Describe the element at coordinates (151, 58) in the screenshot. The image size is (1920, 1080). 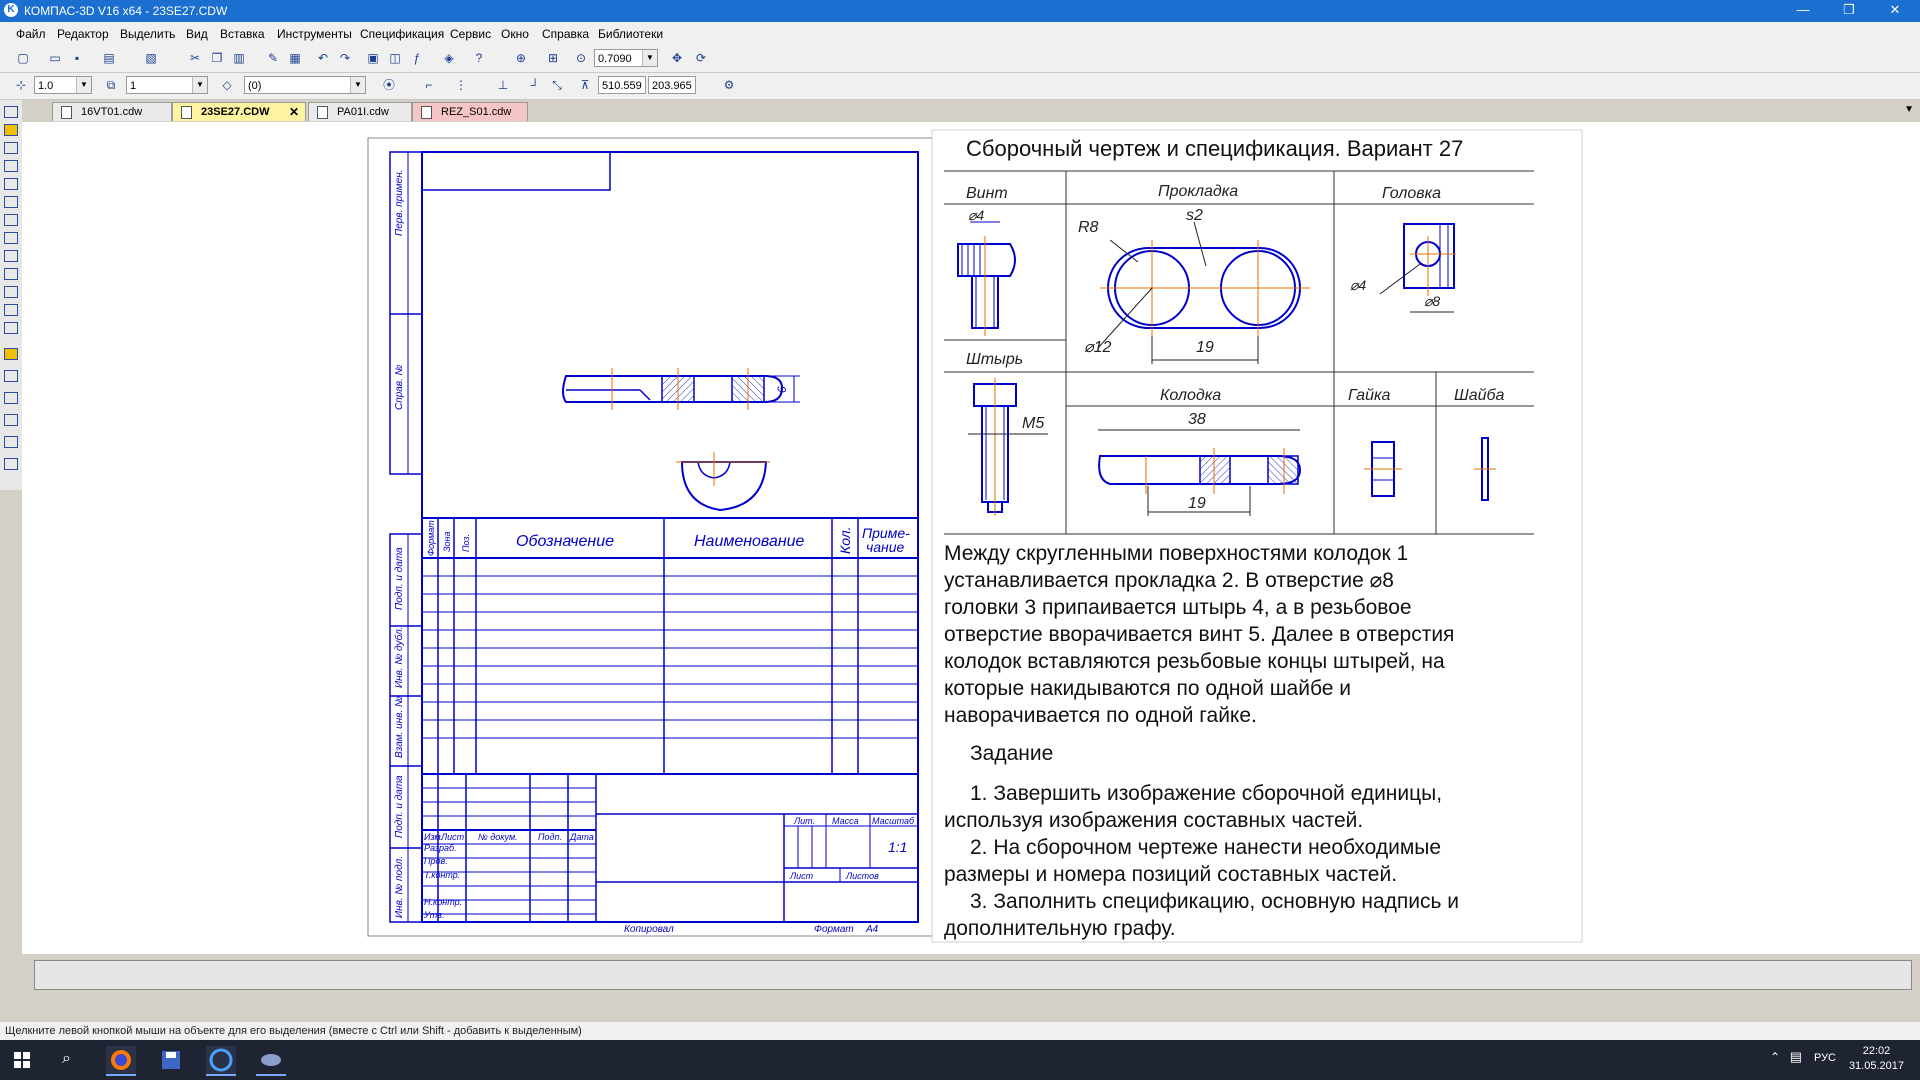
I see `preview-icon: ▧` at that location.